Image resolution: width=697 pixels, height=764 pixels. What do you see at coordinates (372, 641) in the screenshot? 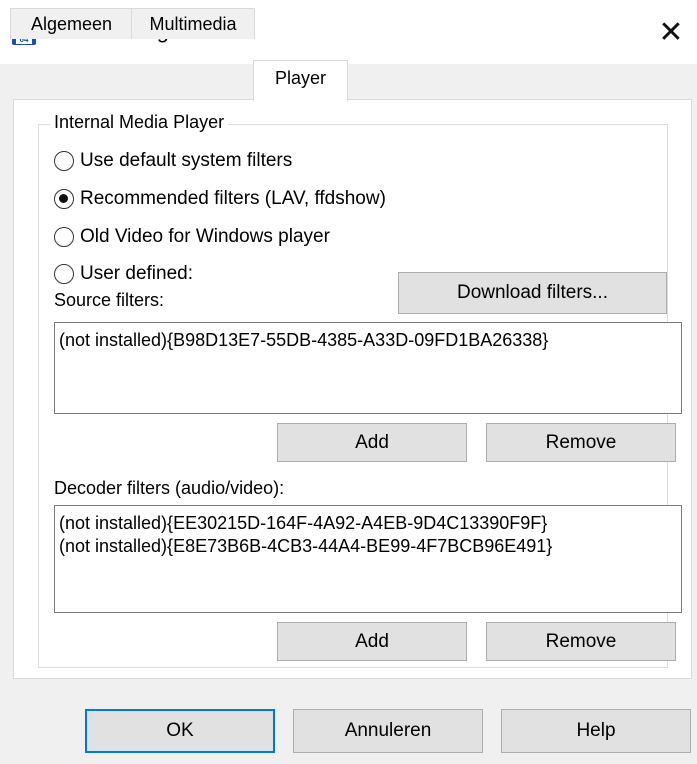
I see `decoder-add-button: Add` at bounding box center [372, 641].